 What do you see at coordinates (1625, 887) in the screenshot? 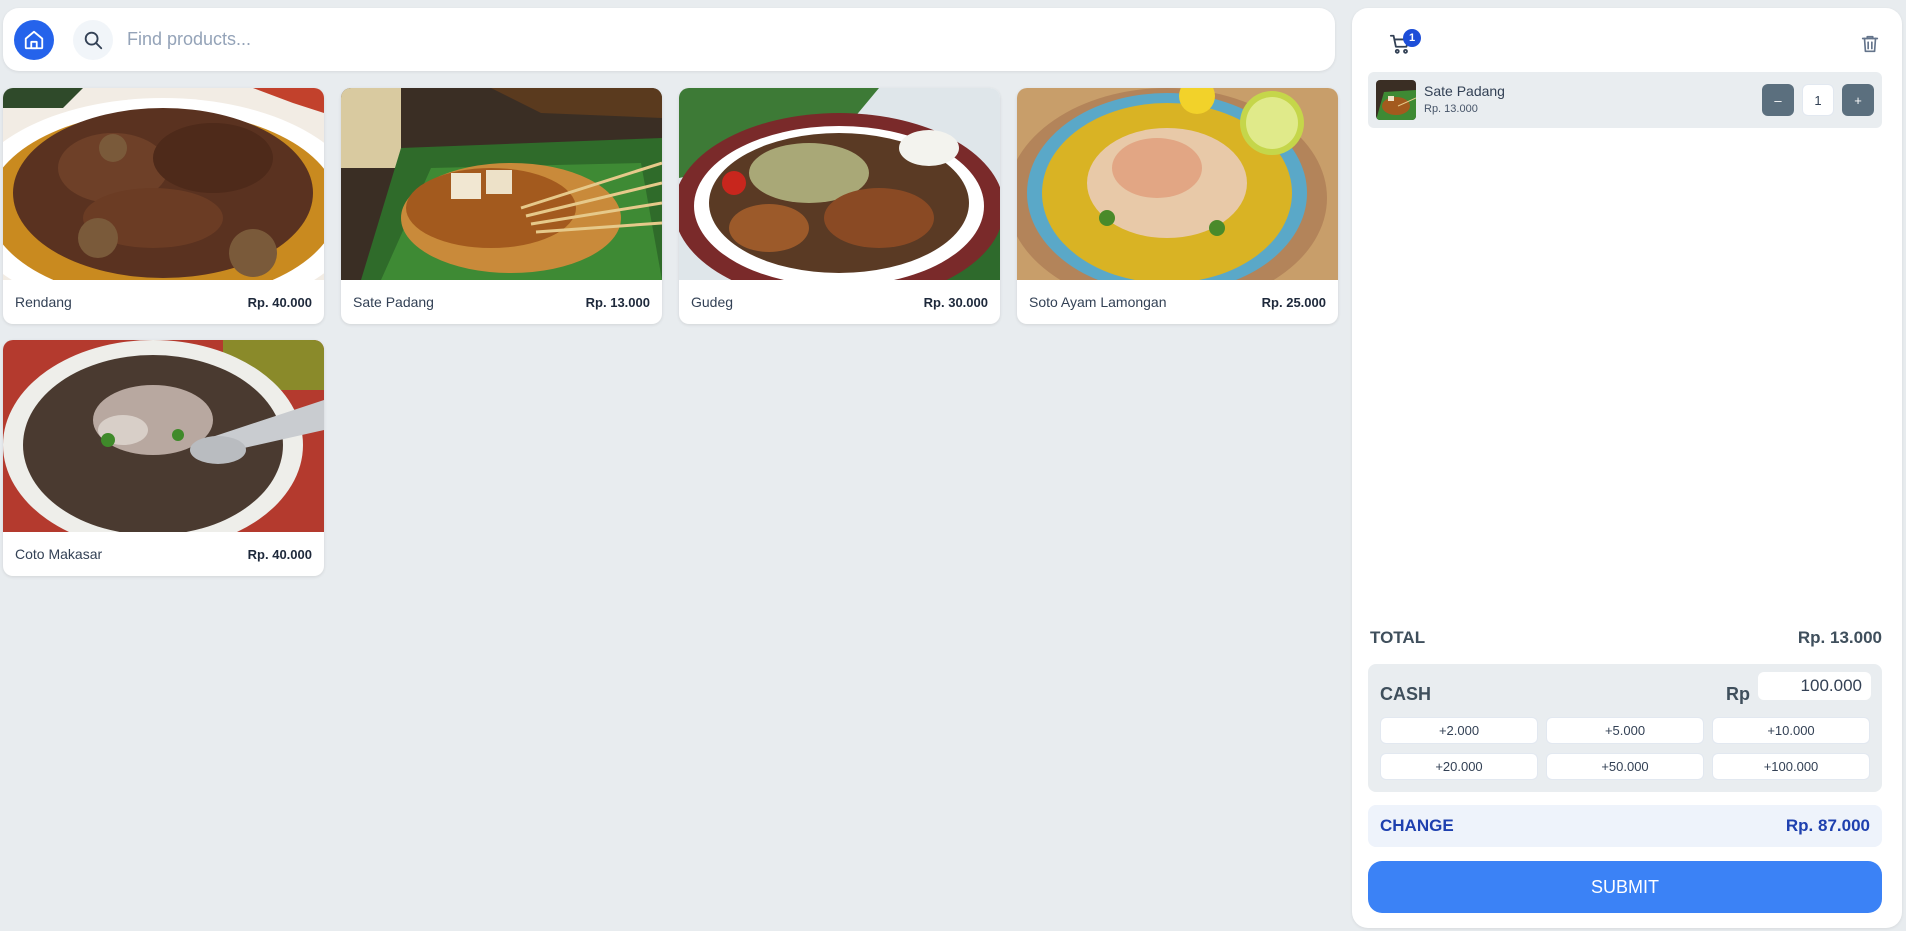
I see `submit-button: SUBMIT` at bounding box center [1625, 887].